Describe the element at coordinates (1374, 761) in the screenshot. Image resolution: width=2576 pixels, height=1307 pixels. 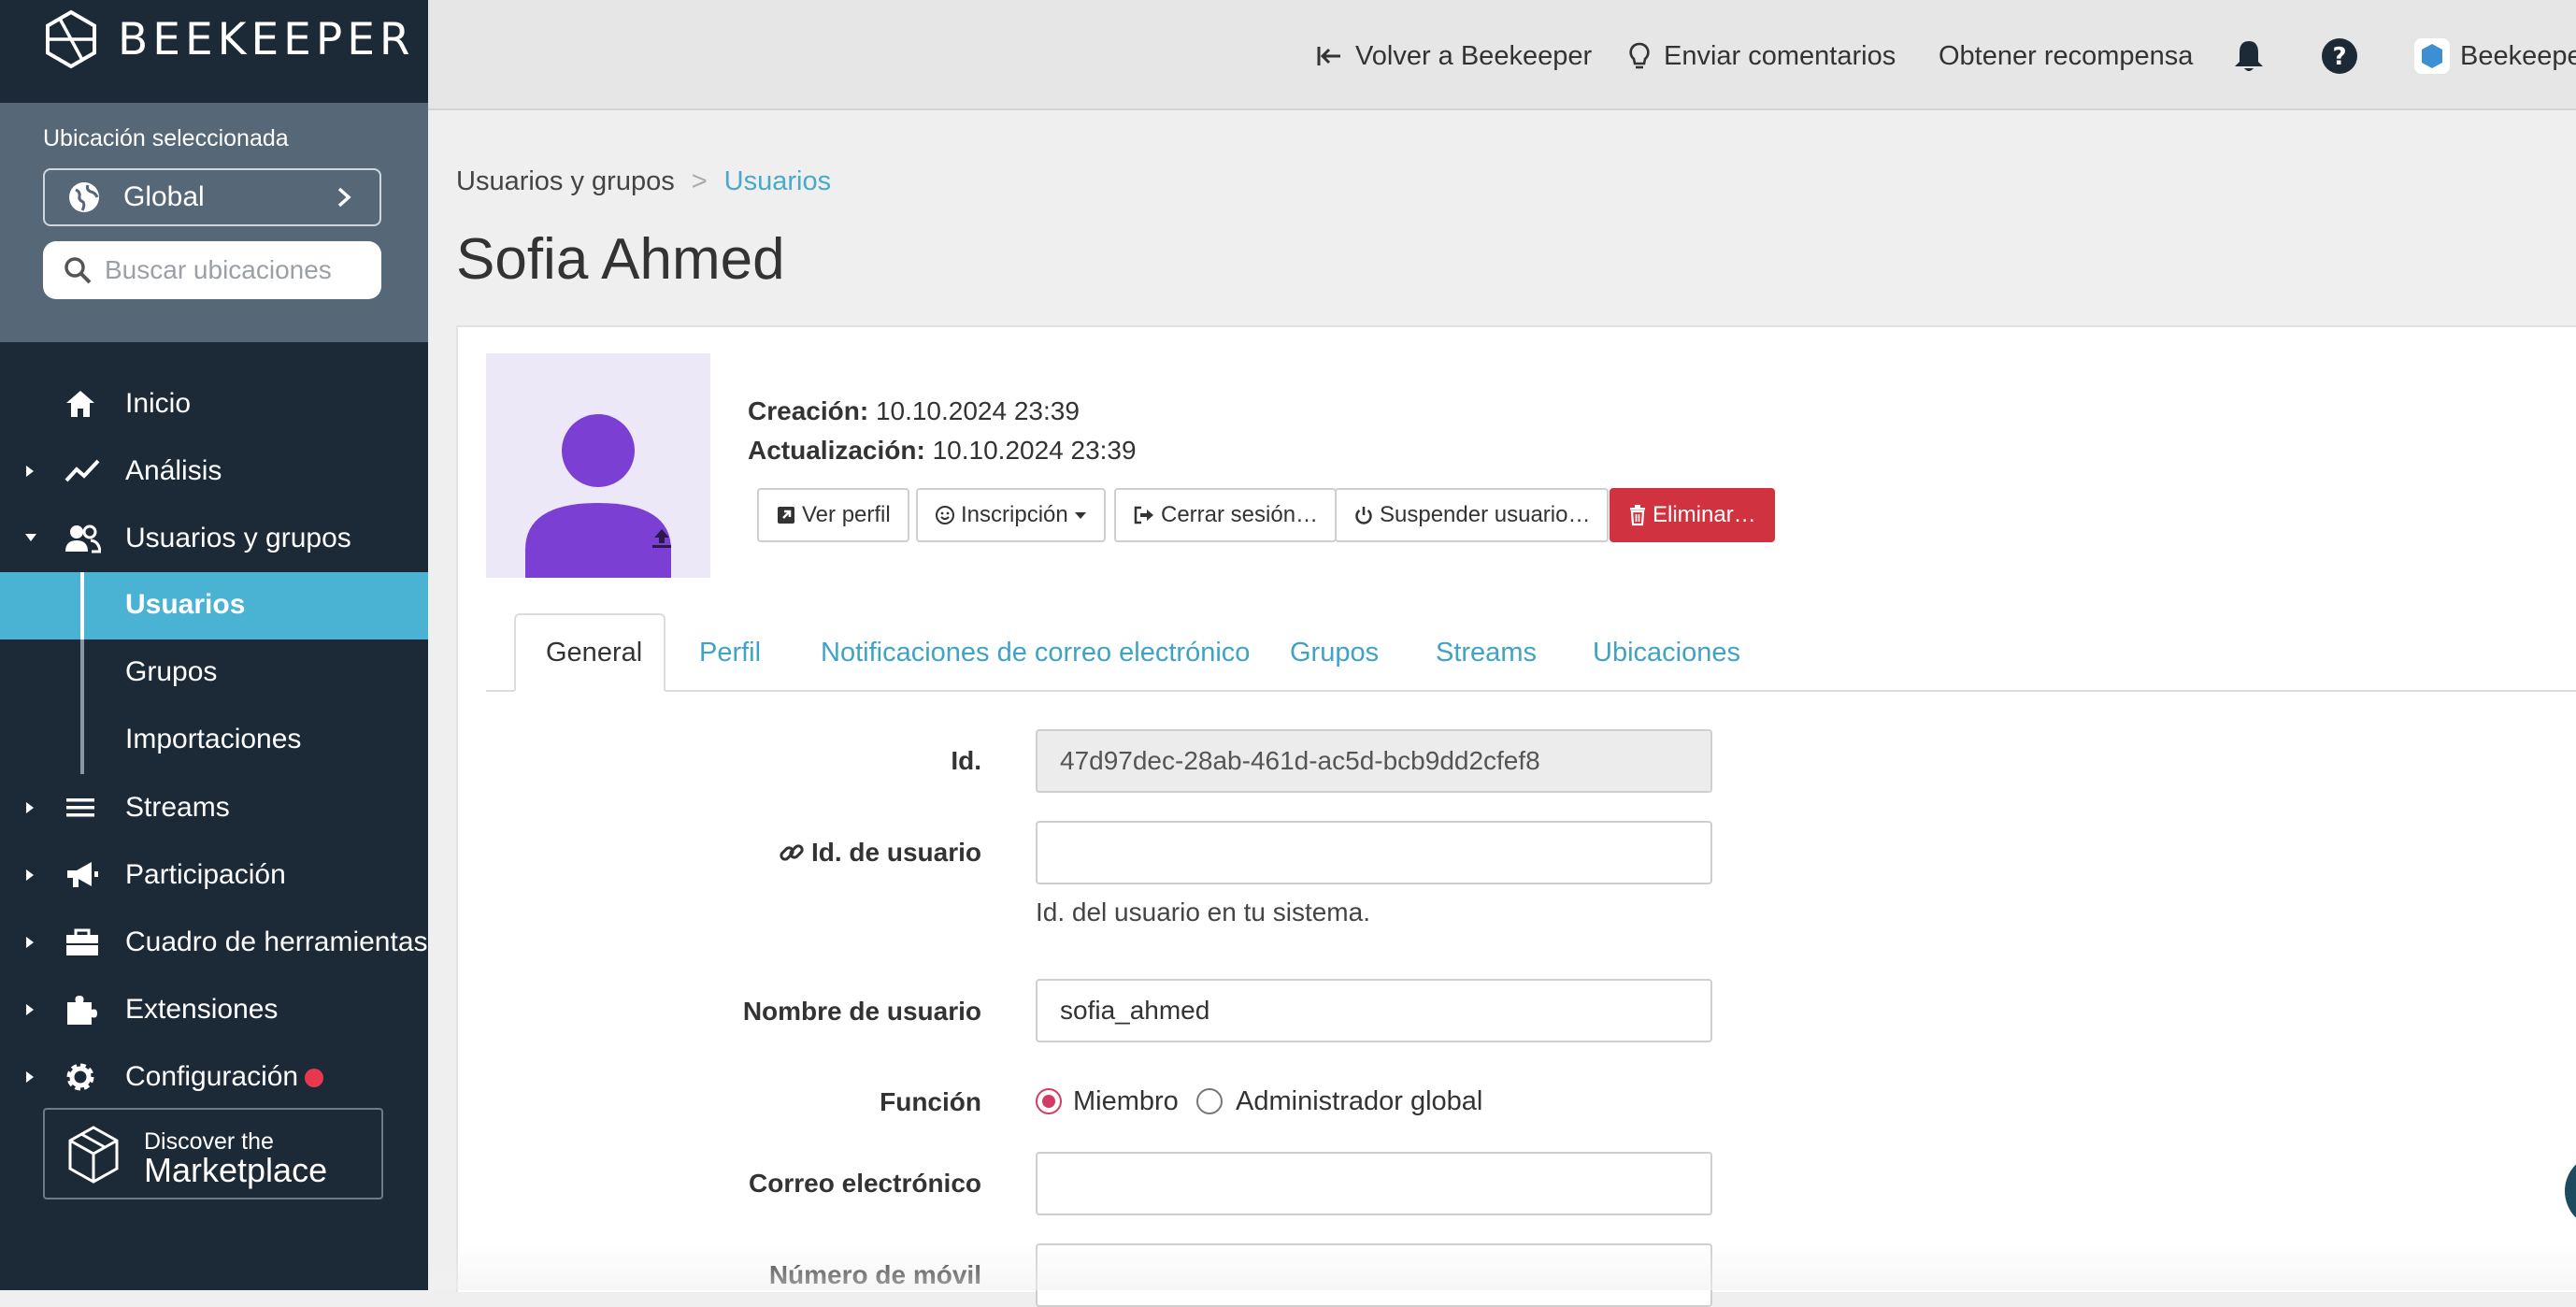
I see `id-field` at that location.